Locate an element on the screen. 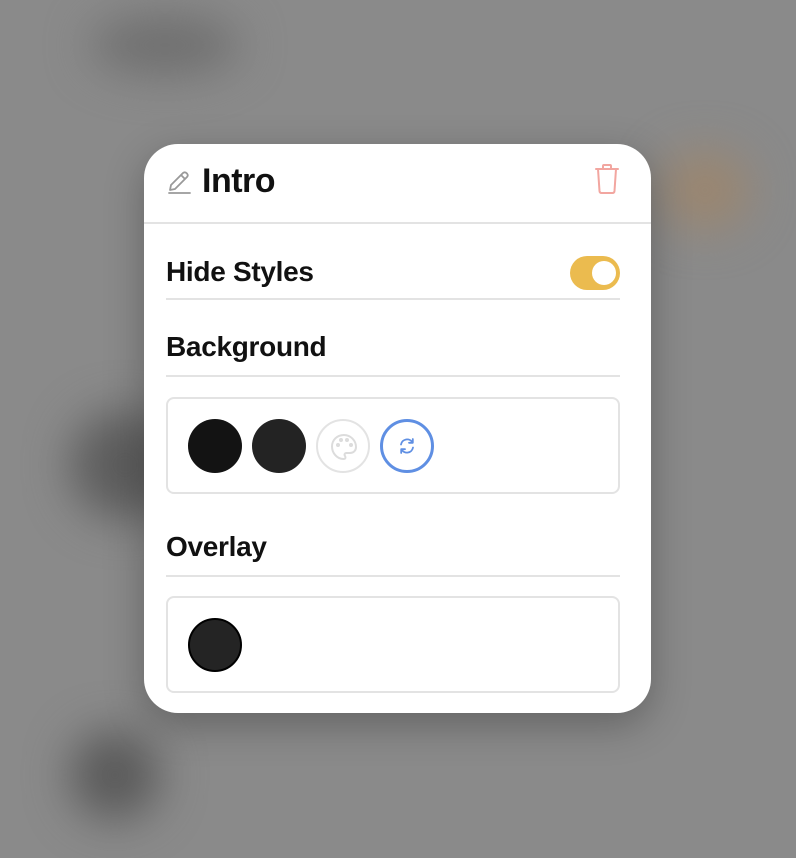 This screenshot has height=858, width=796. pencil-icon is located at coordinates (179, 182).